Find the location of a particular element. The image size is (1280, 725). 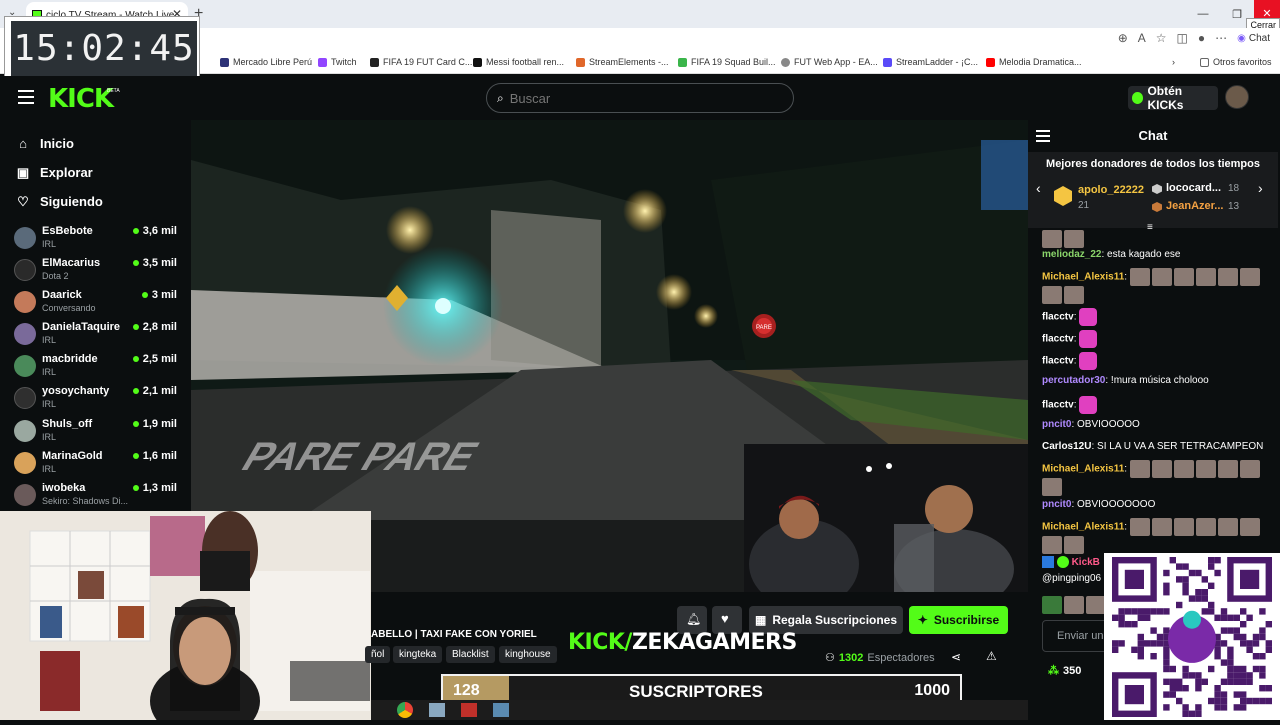

tag-pill: kinghouse is located at coordinates (528, 654).